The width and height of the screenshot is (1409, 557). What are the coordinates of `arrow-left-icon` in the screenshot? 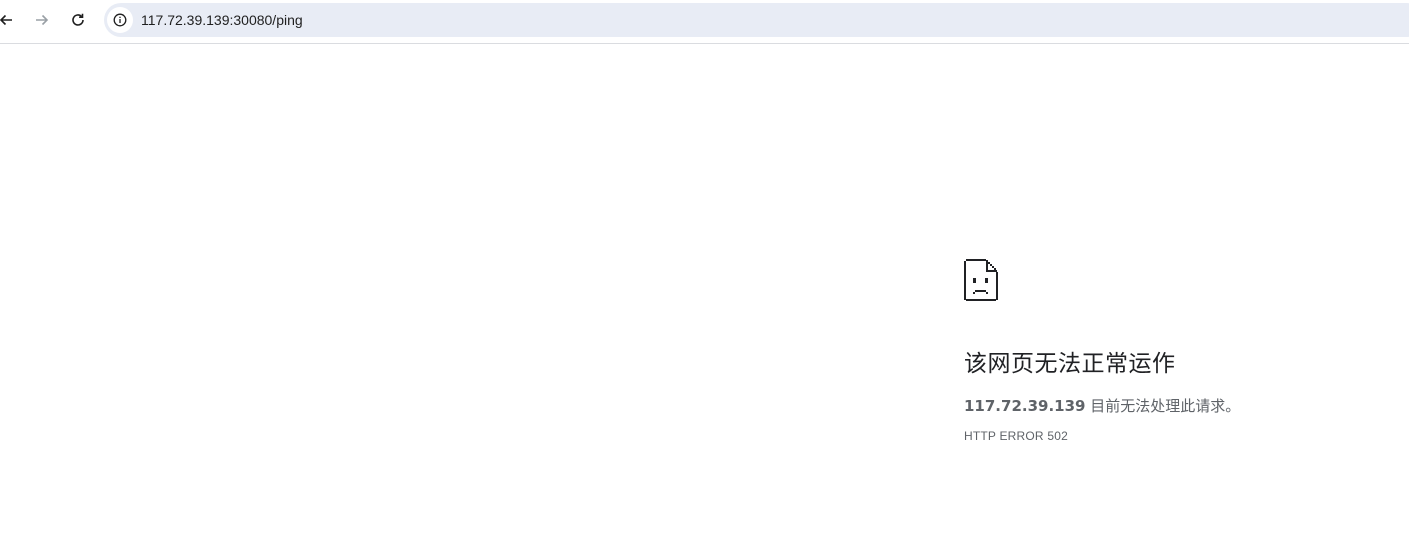 It's located at (6, 20).